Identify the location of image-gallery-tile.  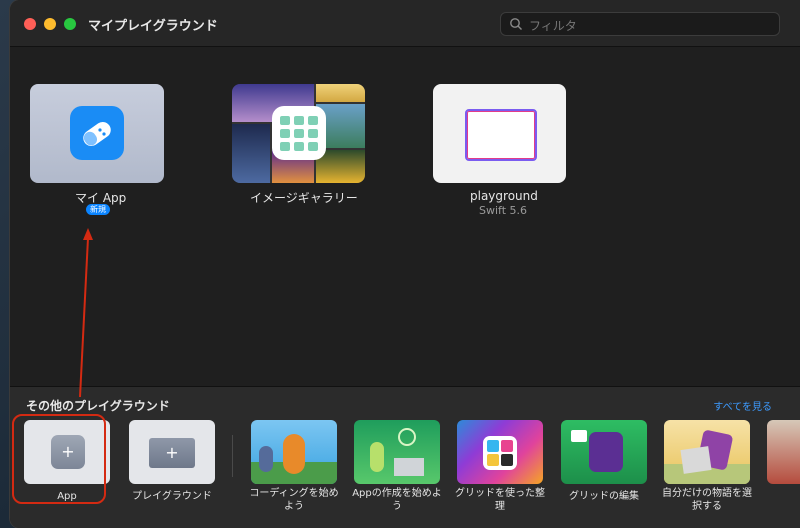
(298, 133).